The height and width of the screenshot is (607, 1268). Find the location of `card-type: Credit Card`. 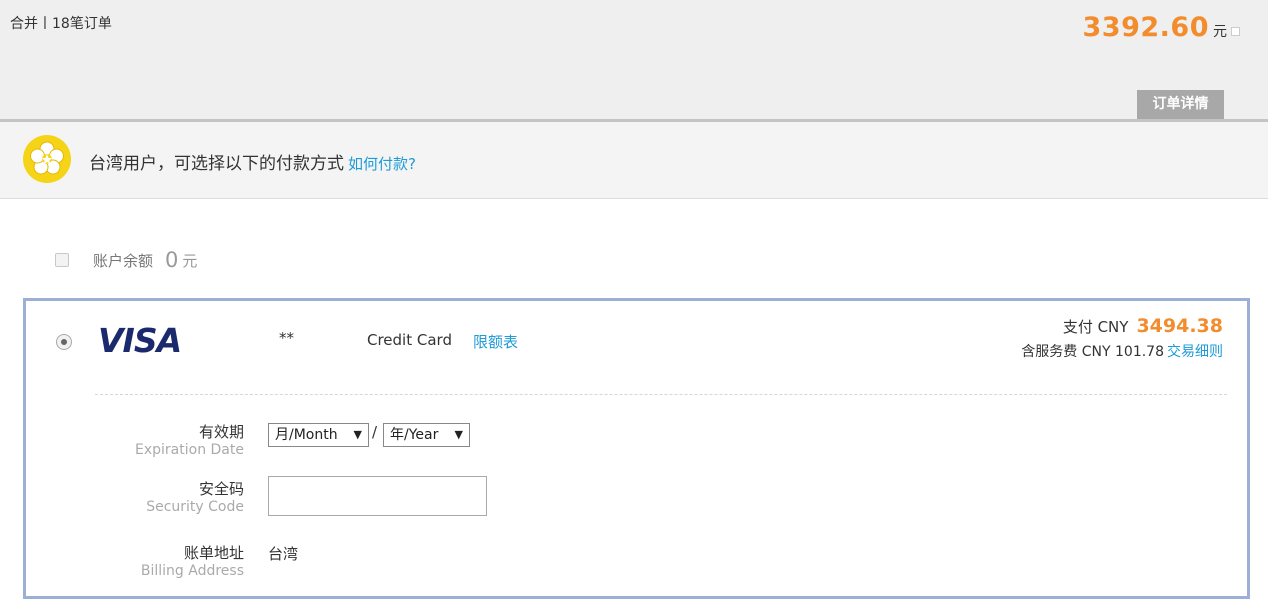

card-type: Credit Card is located at coordinates (409, 340).